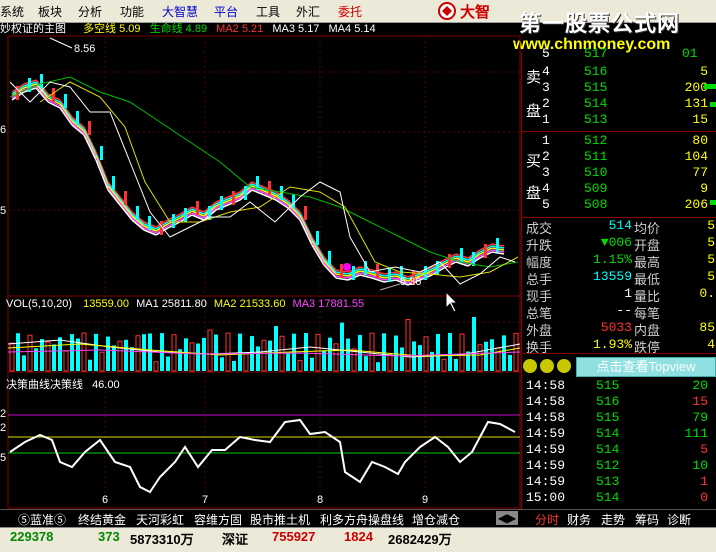 This screenshot has height=552, width=716. I want to click on menu-system: 系统, so click(12, 11).